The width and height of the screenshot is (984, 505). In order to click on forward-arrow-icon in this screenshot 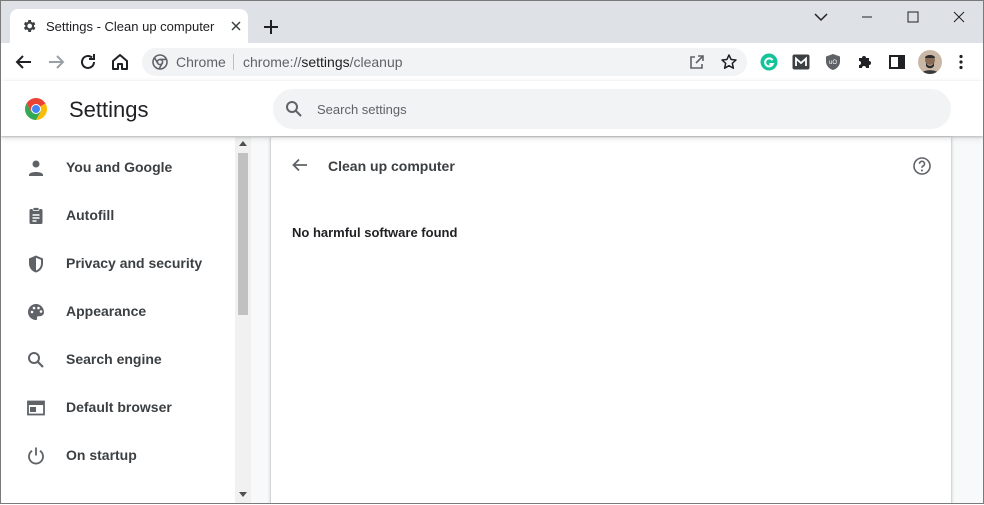, I will do `click(56, 62)`.